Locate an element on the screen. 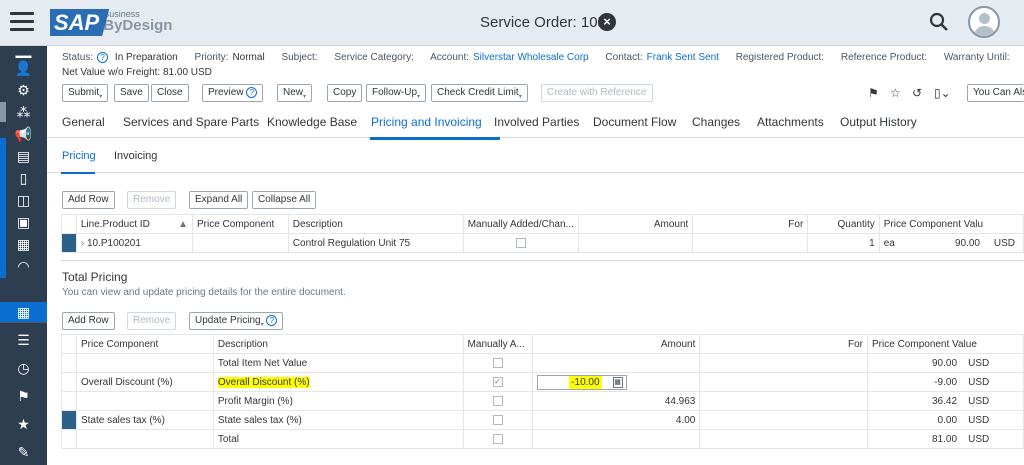 This screenshot has width=1024, height=465. sidebar: ▬▬ 👤 ⚙ ⁂ 📢 ▤ ▯ ◫ ▣ ▦ ◠ ▦ ☰ ◷ ⚑ ★ ✎ is located at coordinates (23, 255).